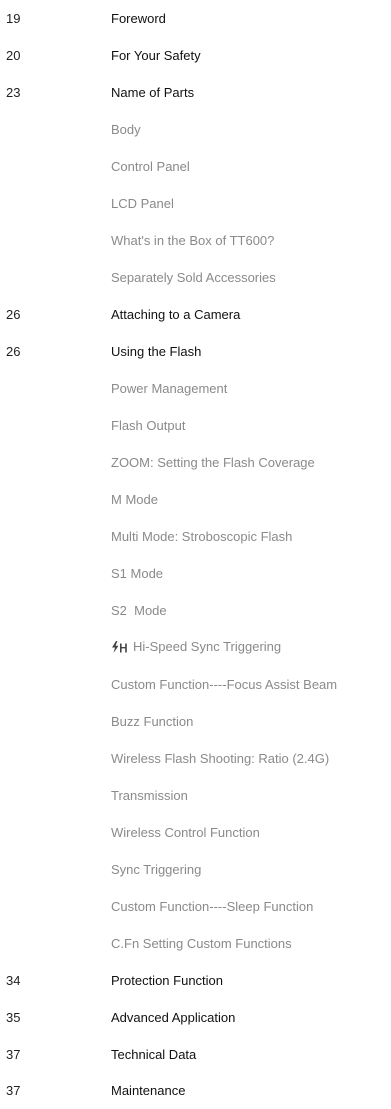 The image size is (391, 1109). What do you see at coordinates (134, 499) in the screenshot?
I see `toc-subtitle: M Mode` at bounding box center [134, 499].